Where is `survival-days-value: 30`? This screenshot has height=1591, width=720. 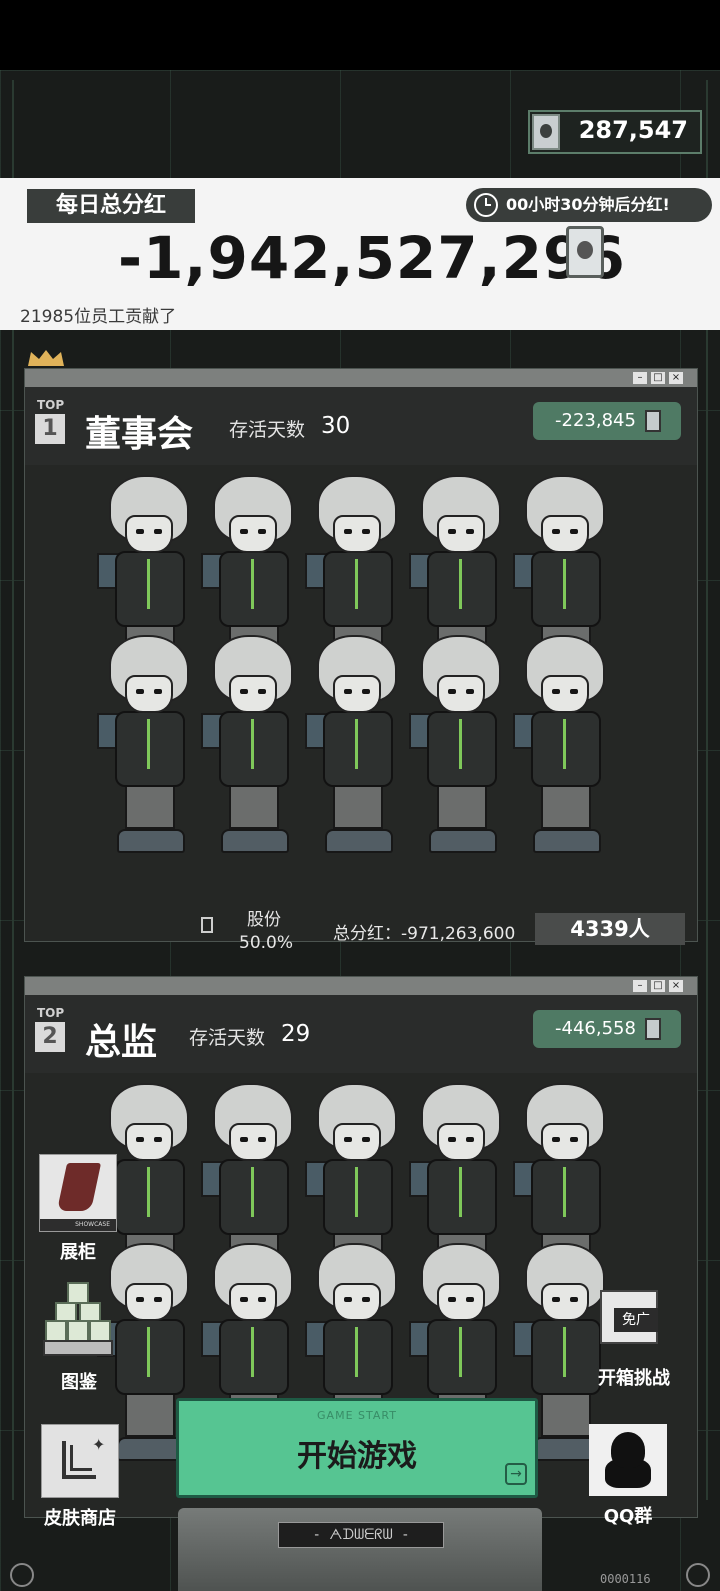 survival-days-value: 30 is located at coordinates (336, 426).